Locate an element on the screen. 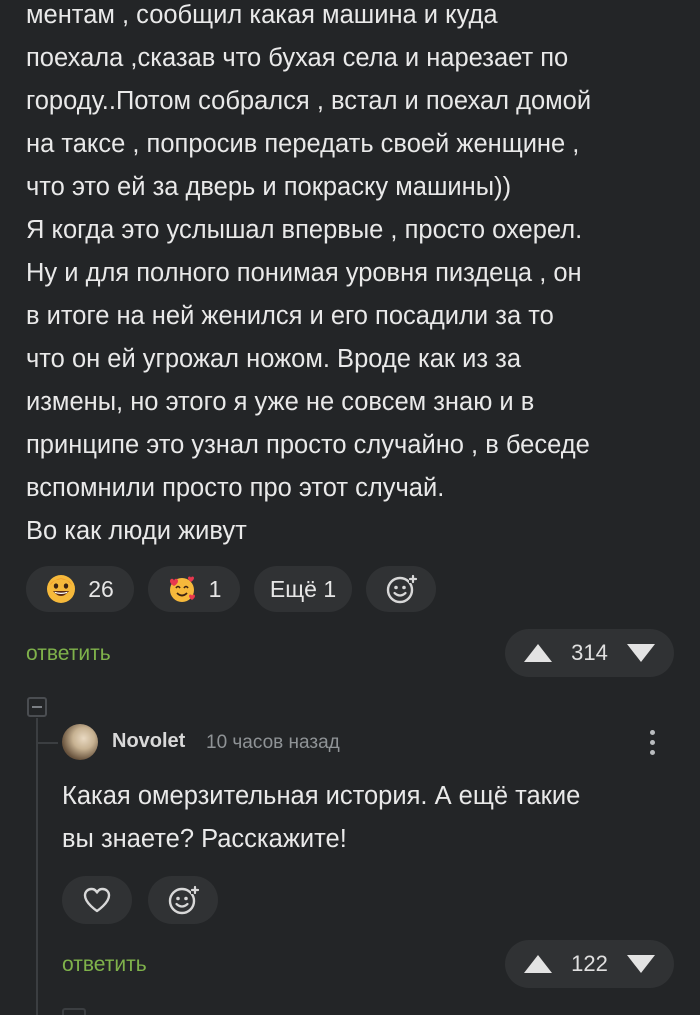 This screenshot has width=700, height=1015. grinning-face-icon is located at coordinates (61, 589).